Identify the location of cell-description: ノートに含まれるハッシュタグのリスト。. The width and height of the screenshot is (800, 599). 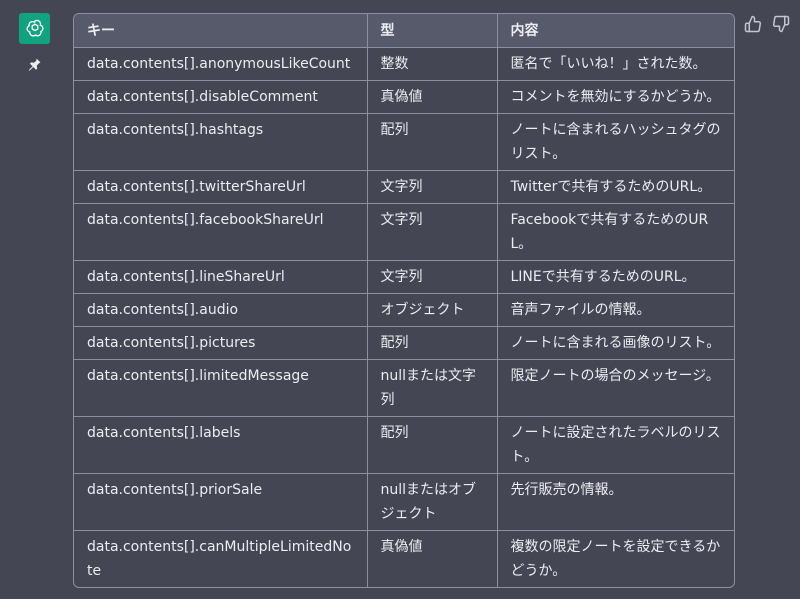
(615, 142).